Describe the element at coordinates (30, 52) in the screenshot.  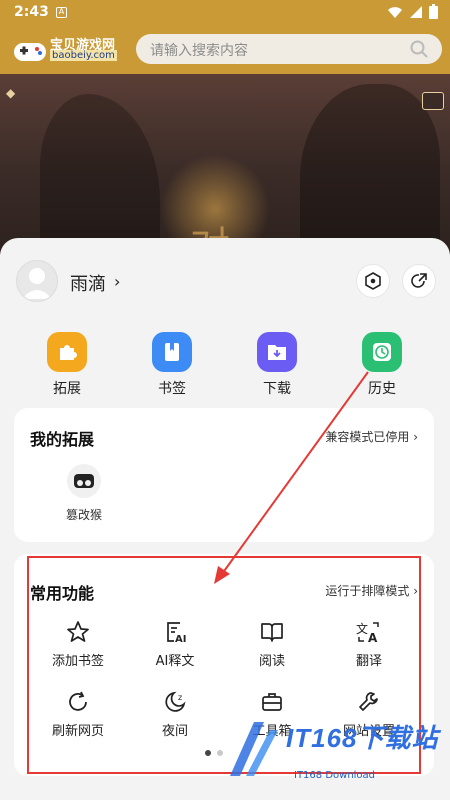
I see `gamepad-logo-icon` at that location.